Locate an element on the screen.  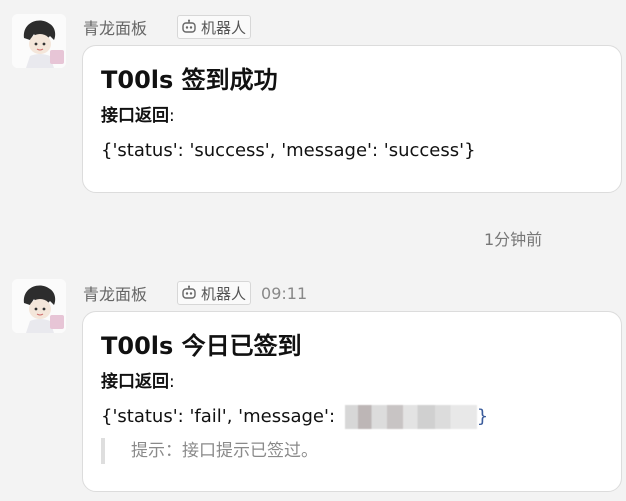
response-text: {'status': 'fail', 'message': } is located at coordinates (352, 417).